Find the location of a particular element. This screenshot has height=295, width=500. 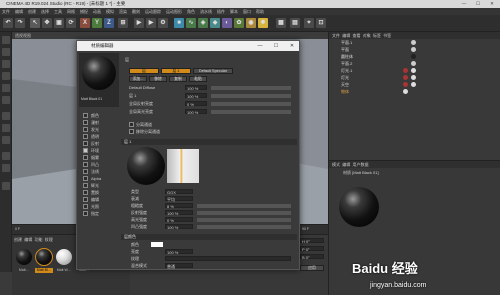

layout-icon: ▦ is located at coordinates (281, 23).